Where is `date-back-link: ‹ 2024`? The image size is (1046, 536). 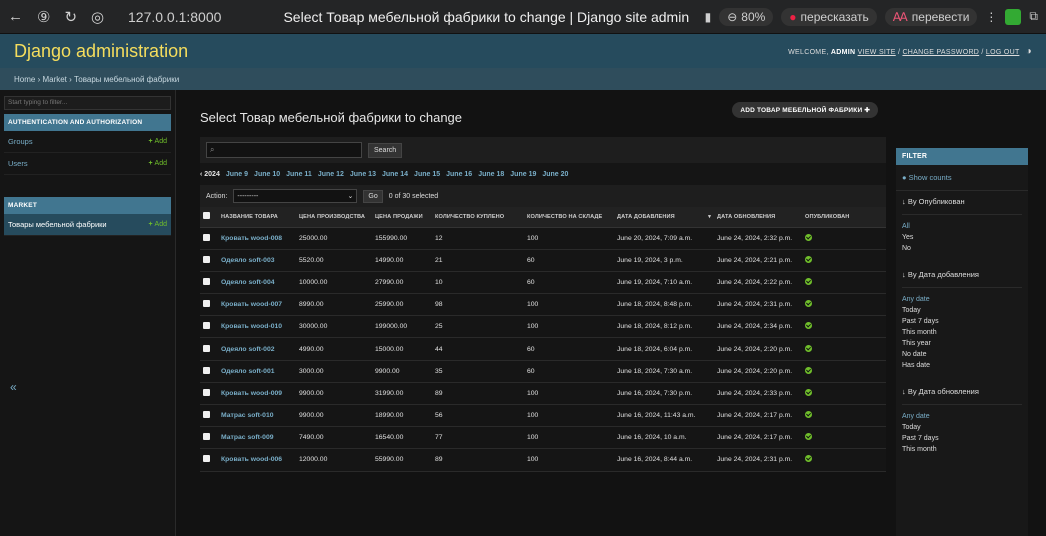
date-back-link: ‹ 2024 is located at coordinates (210, 174).